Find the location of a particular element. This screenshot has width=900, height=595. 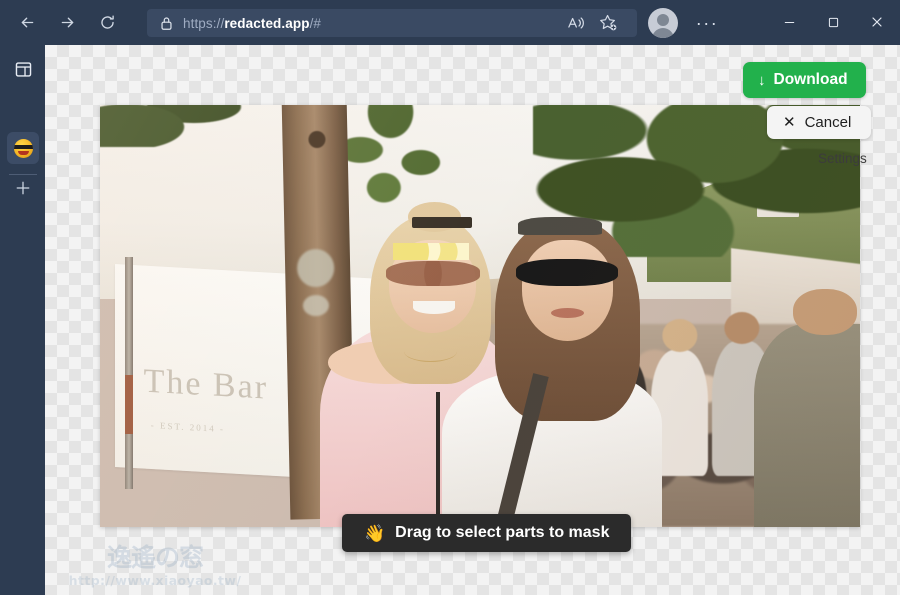

watermark-logo: 逸遙の窓 is located at coordinates (155, 557).